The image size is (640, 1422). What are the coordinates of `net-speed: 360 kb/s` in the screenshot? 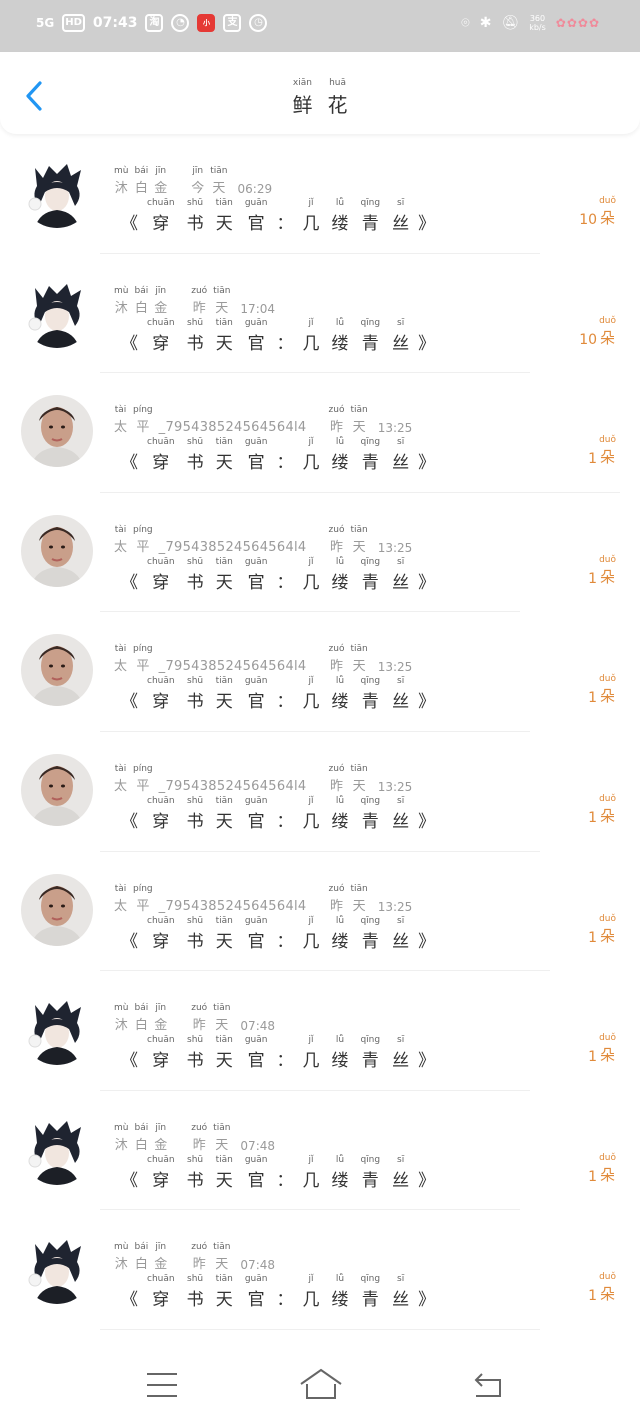 It's located at (537, 23).